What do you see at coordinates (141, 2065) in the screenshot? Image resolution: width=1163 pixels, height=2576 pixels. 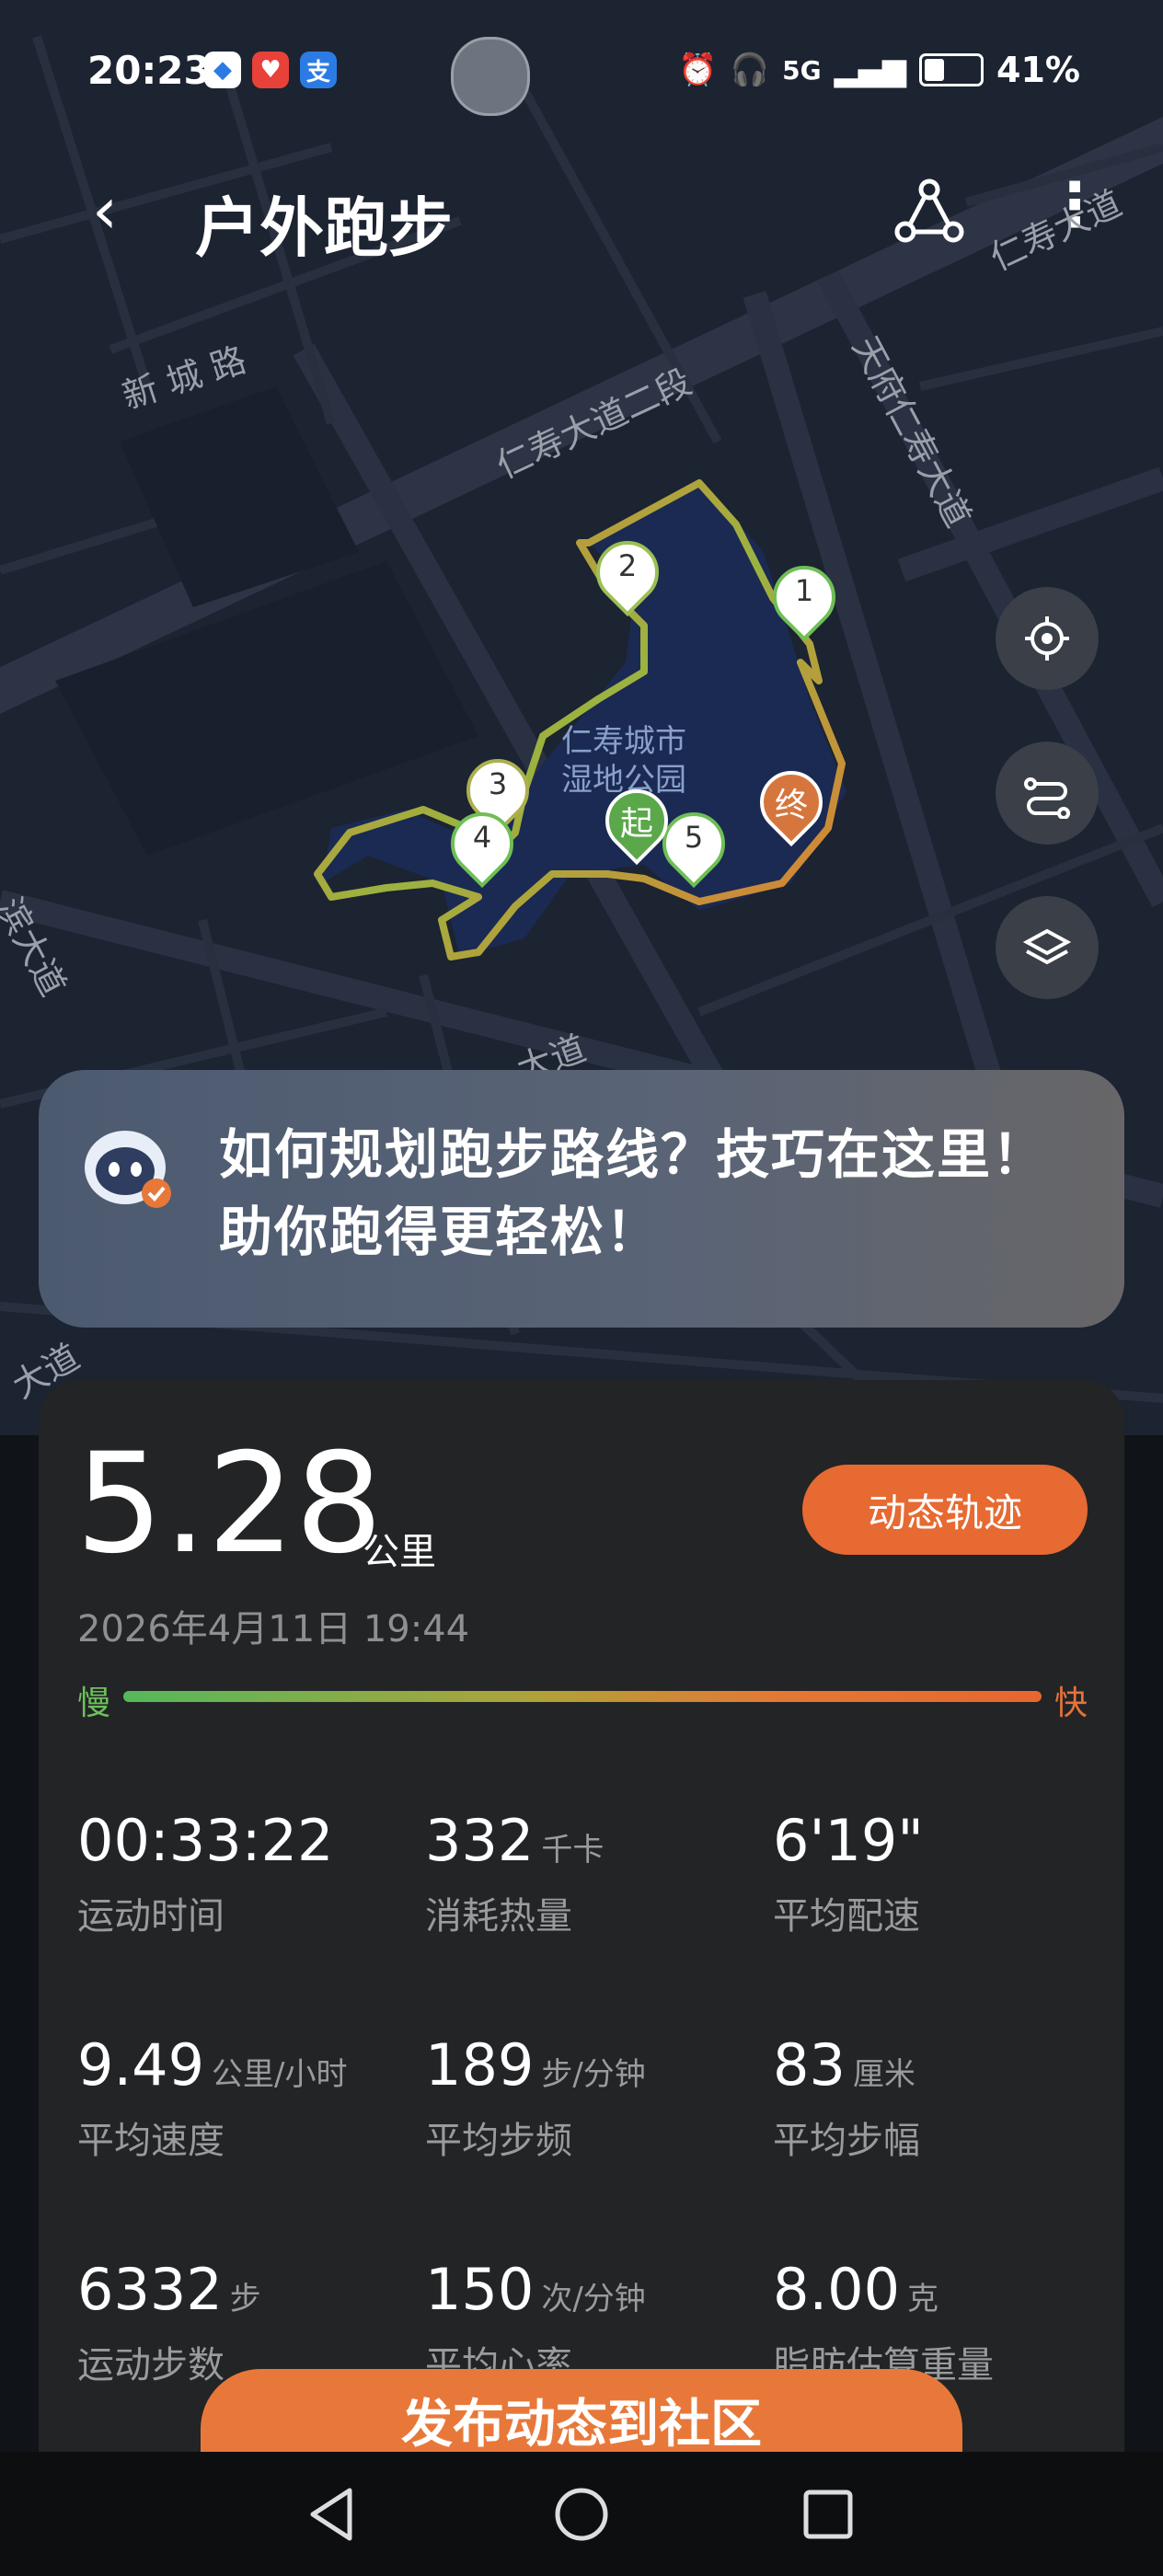 I see `stat-value: 9.49` at bounding box center [141, 2065].